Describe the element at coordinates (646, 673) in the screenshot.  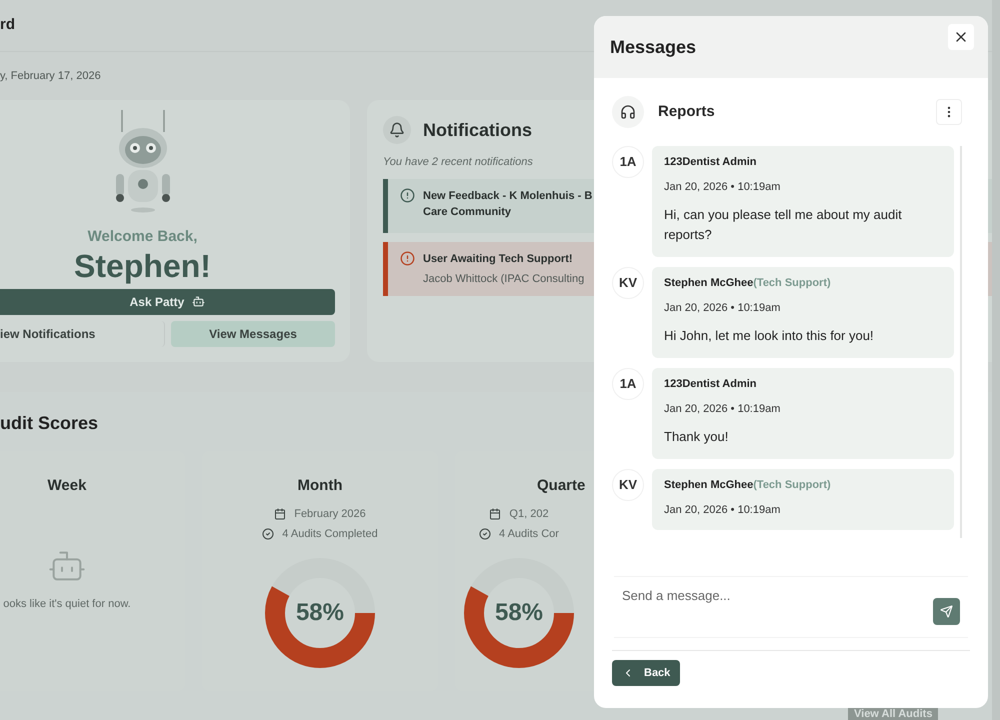
I see `back-button: Back` at that location.